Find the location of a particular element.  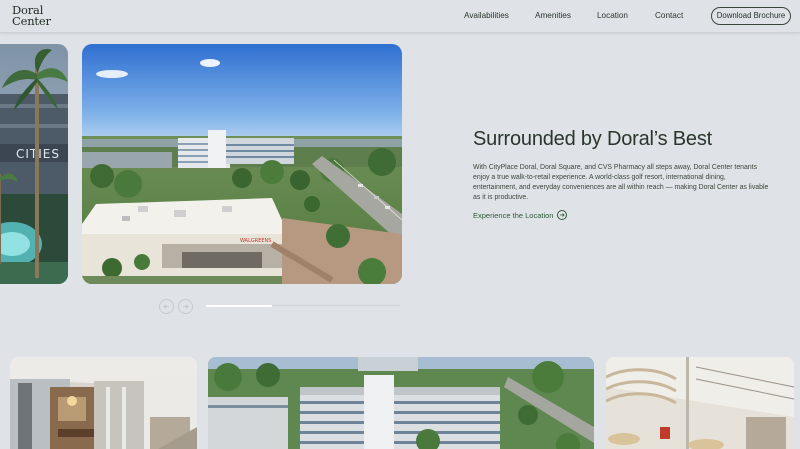

gallery-photo-office-interior is located at coordinates (103, 403).